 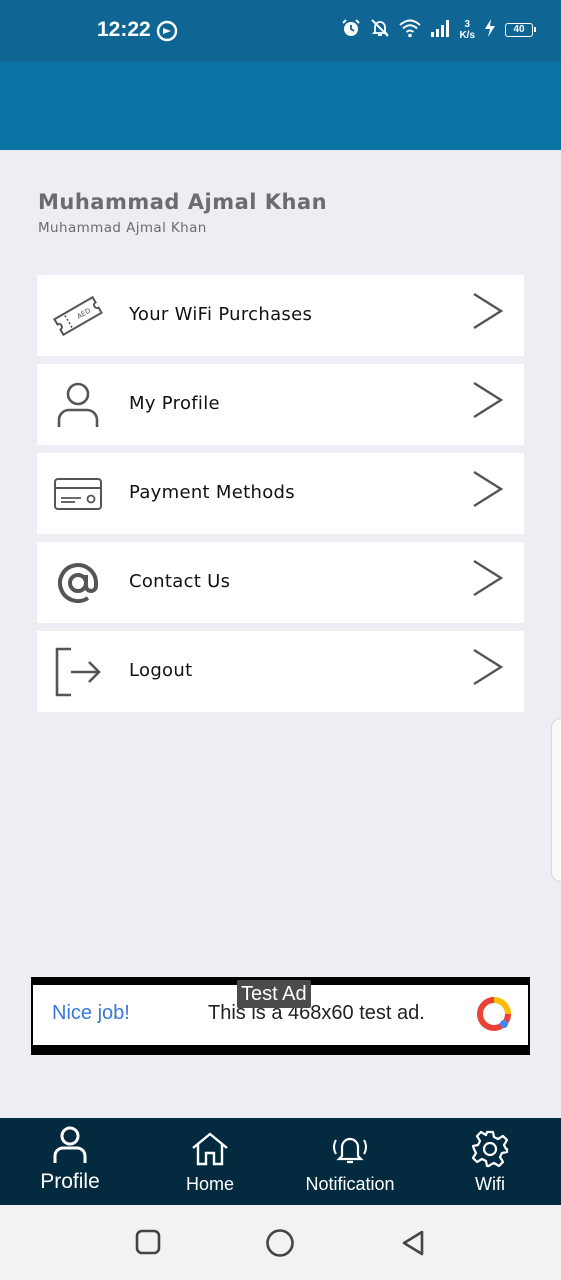 I want to click on nav-label-notification: Notification, so click(x=350, y=1184).